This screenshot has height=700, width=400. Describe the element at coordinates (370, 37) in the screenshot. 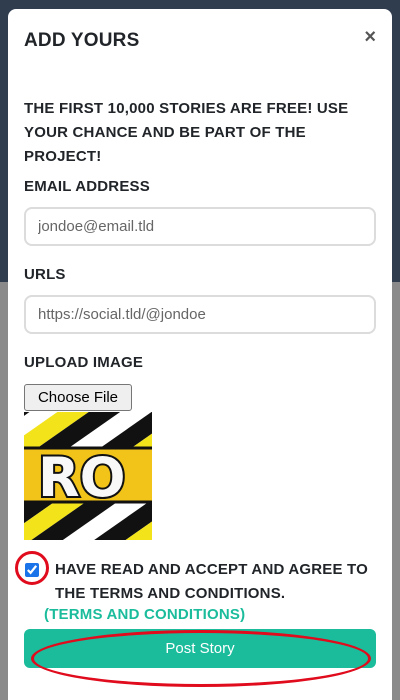

I see `close-icon: ×` at that location.